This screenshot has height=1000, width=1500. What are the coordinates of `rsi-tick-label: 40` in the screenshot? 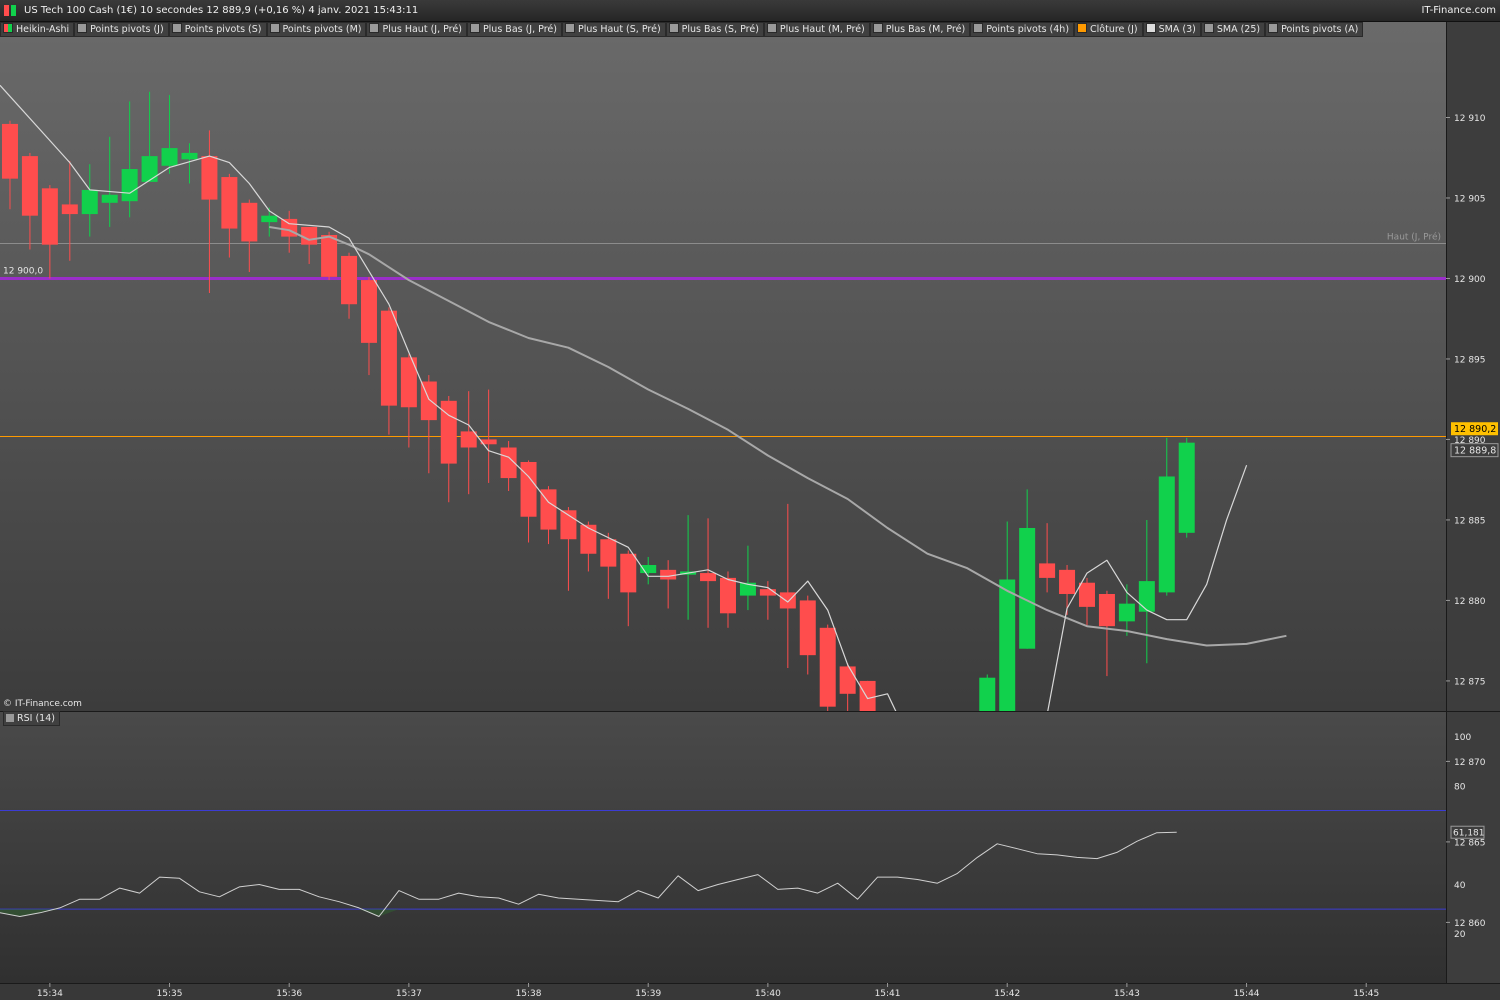 It's located at (1460, 886).